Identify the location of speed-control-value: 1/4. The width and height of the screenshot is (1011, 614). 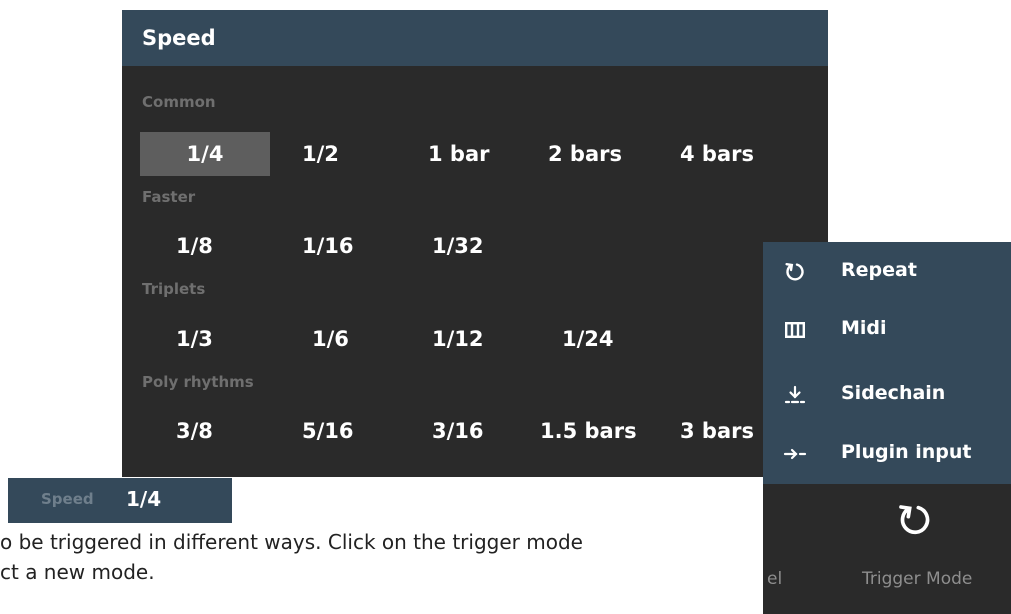
(144, 499).